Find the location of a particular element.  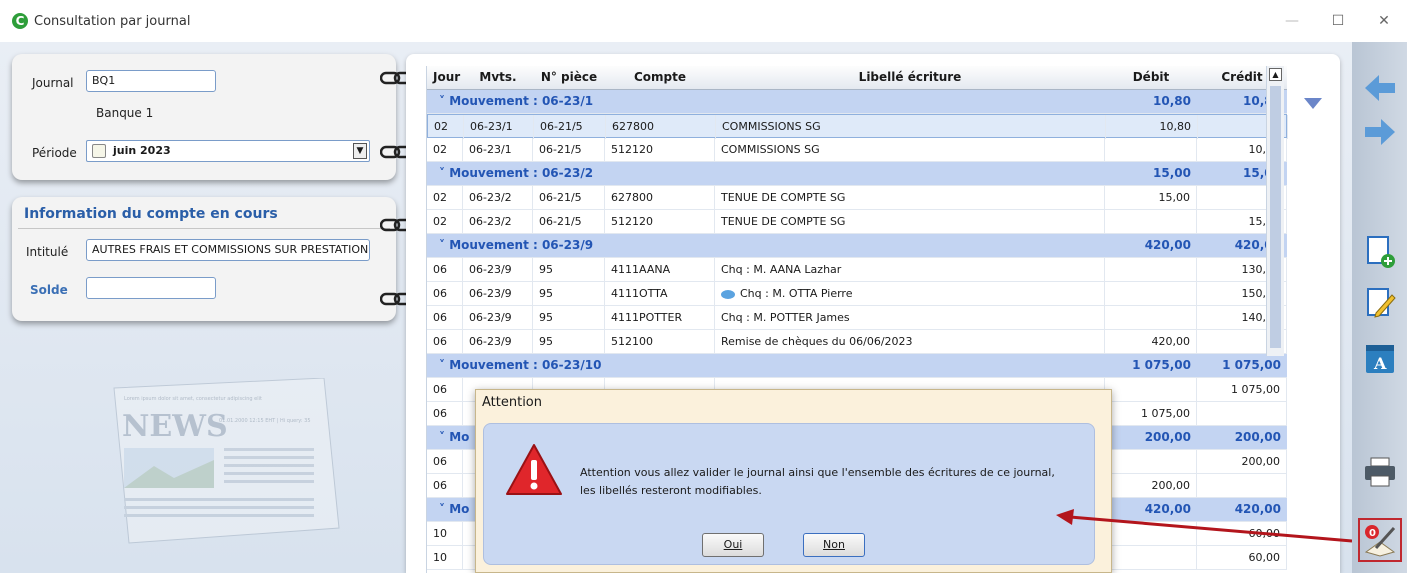

group-row: ˅ Mouvement : 06-23/1 10,80 10,80 is located at coordinates (857, 102).